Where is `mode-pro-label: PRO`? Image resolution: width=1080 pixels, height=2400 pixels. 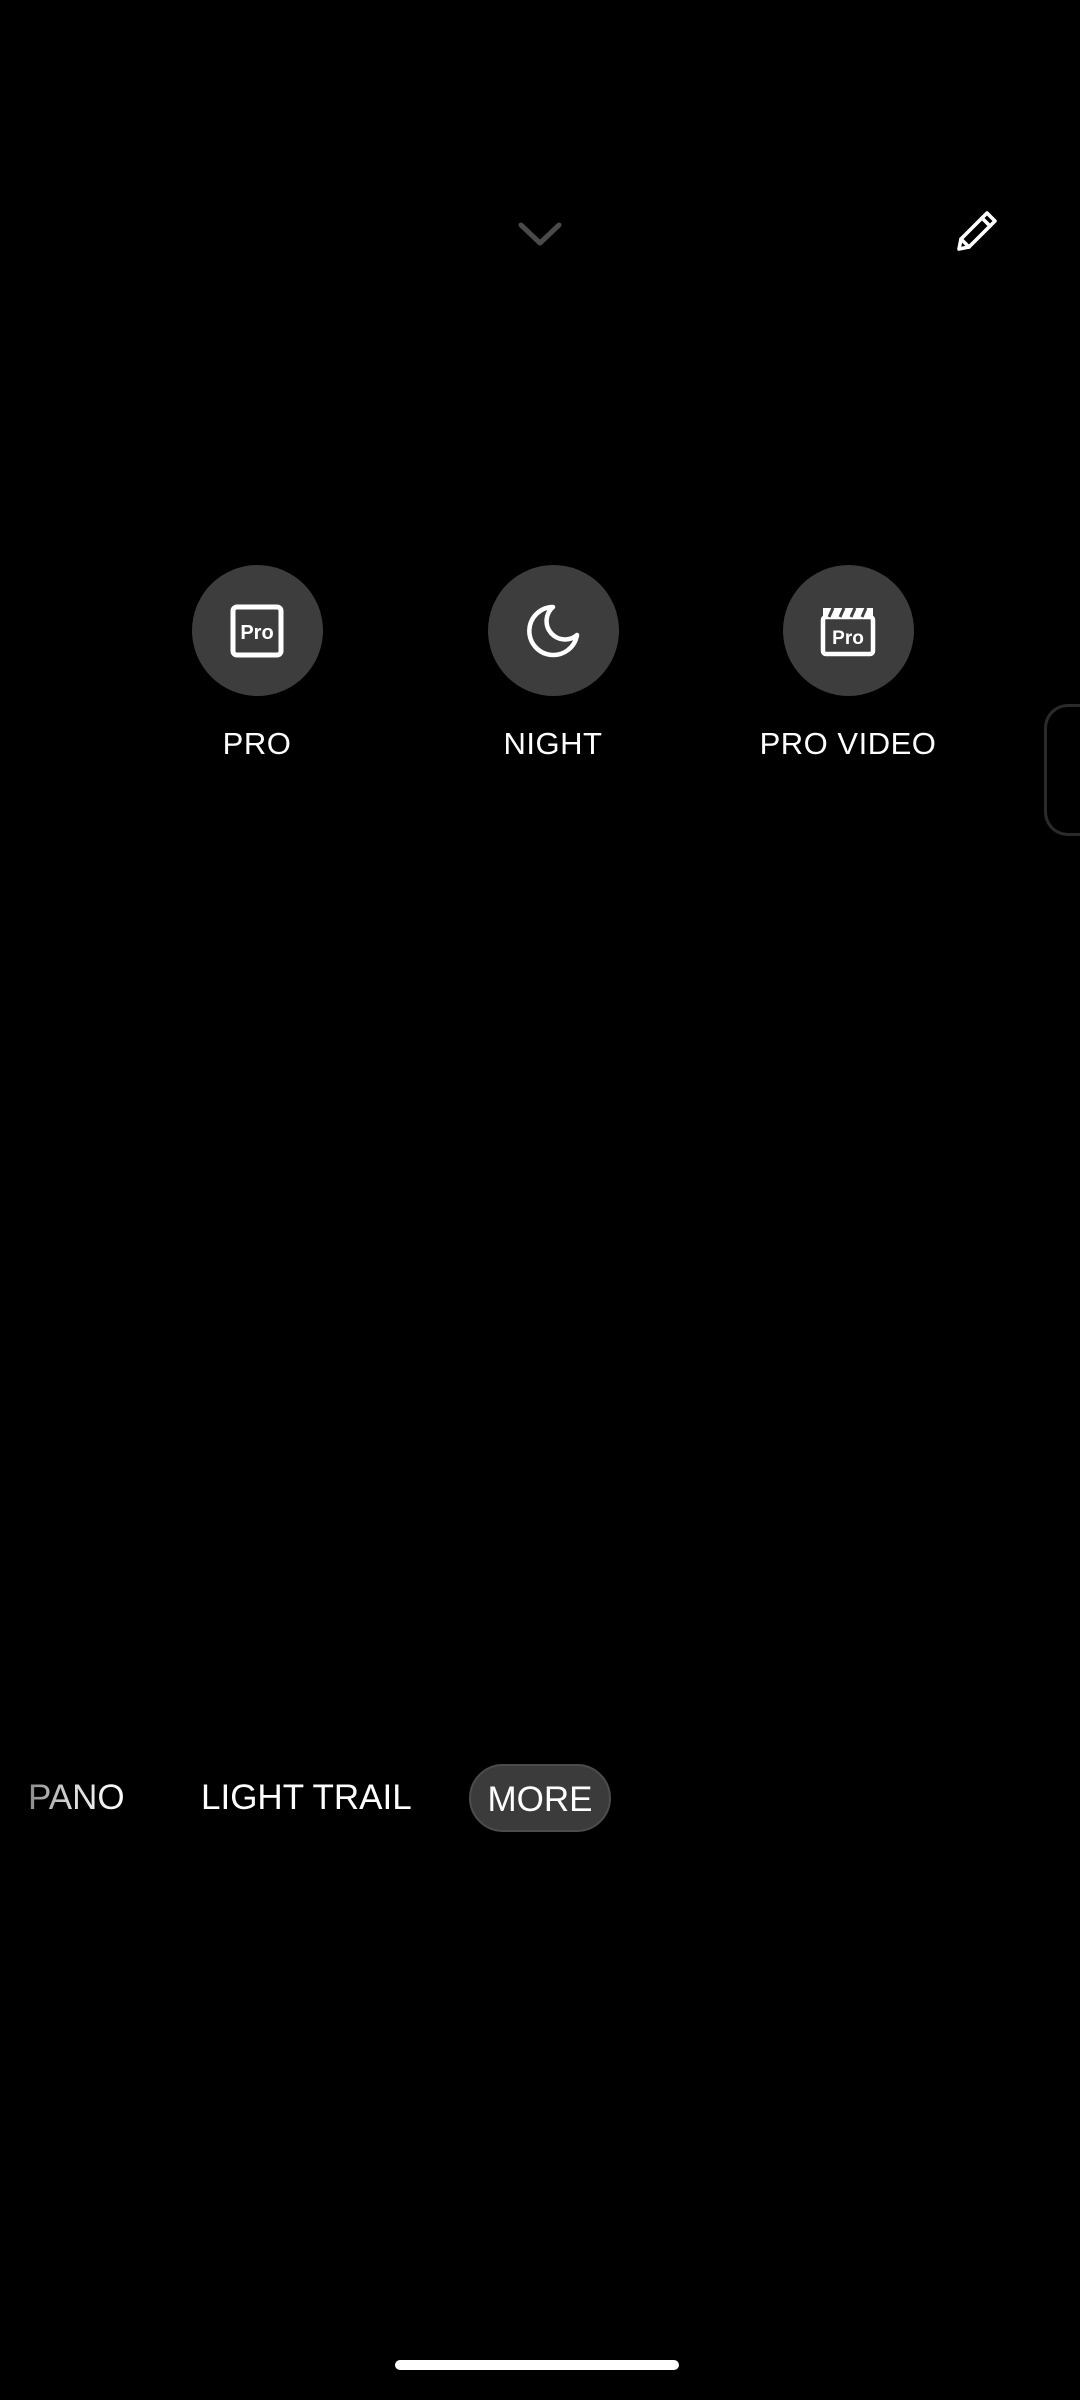 mode-pro-label: PRO is located at coordinates (257, 743).